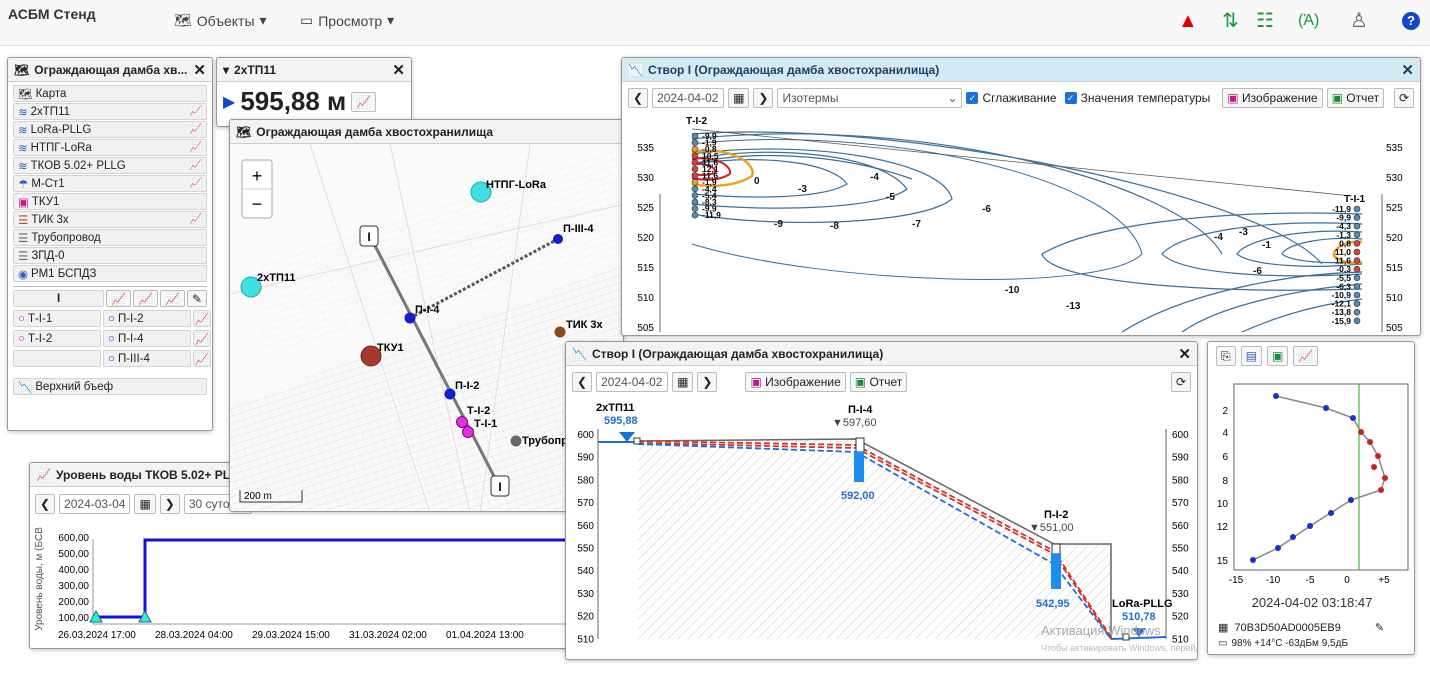  Describe the element at coordinates (244, 131) in the screenshot. I see `map-icon: 🗺` at that location.